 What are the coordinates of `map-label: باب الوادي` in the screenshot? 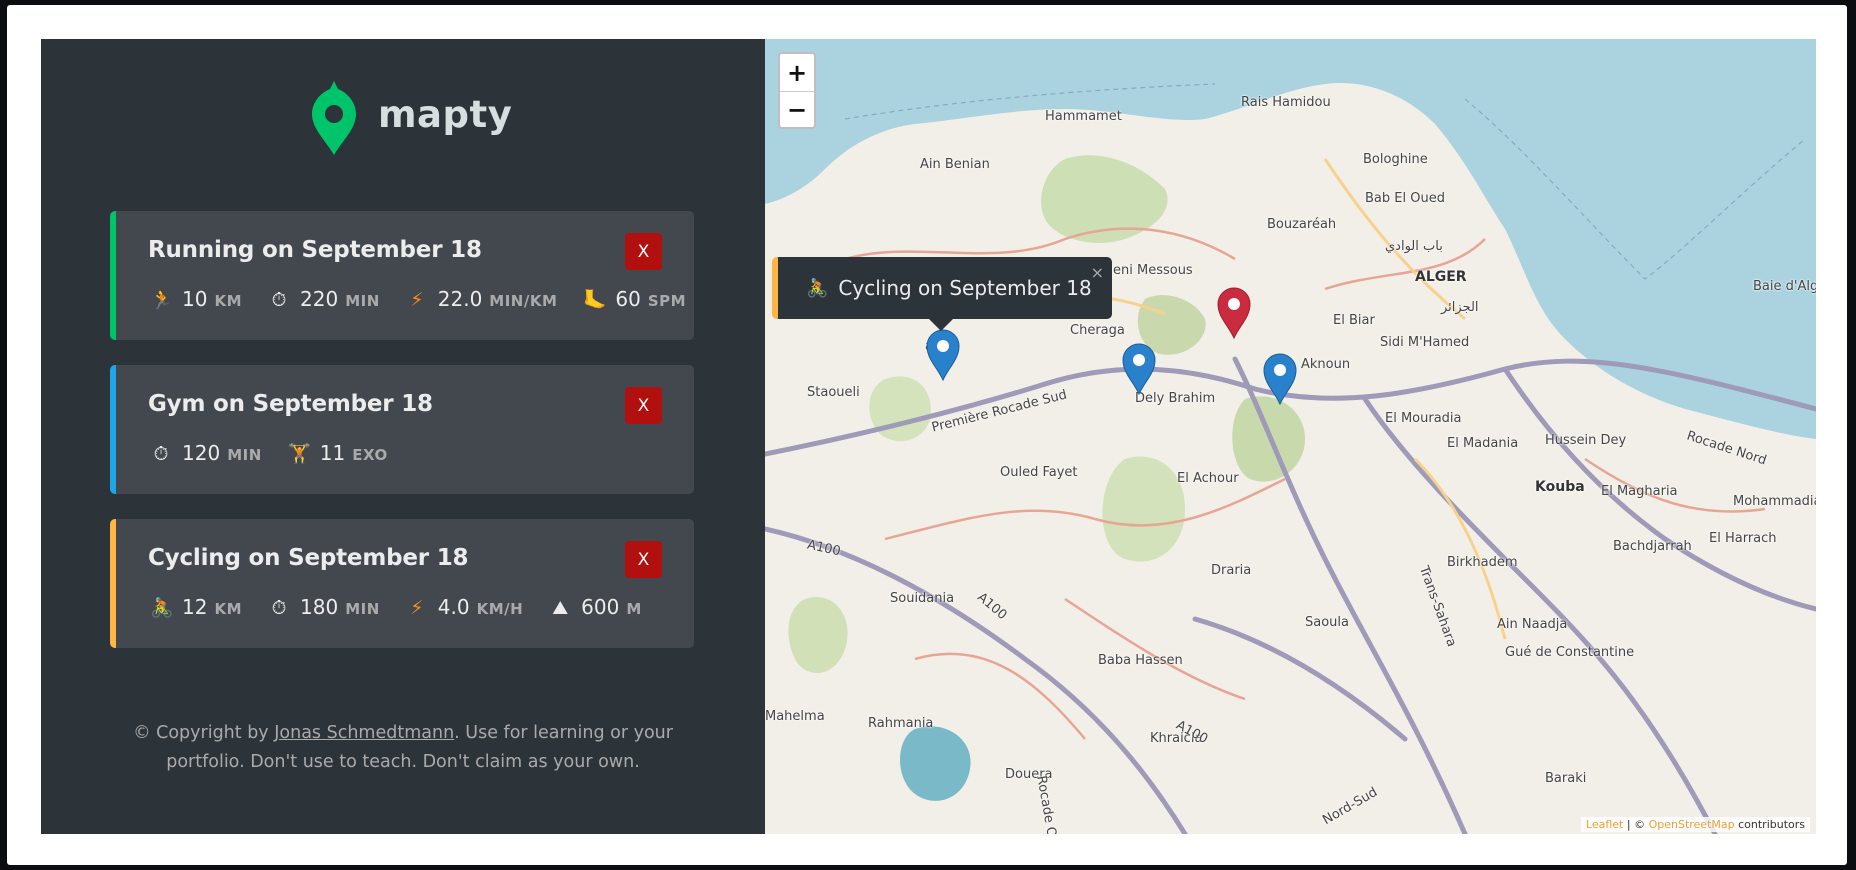 It's located at (1414, 246).